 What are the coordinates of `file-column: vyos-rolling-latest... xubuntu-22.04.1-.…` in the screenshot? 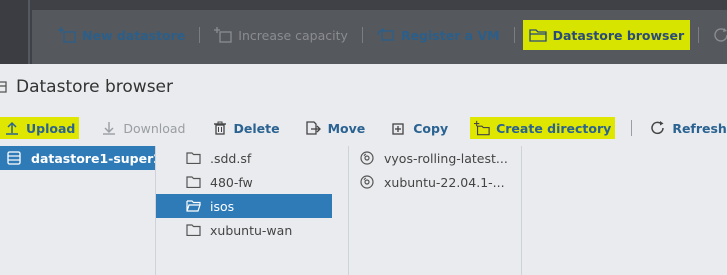 It's located at (435, 210).